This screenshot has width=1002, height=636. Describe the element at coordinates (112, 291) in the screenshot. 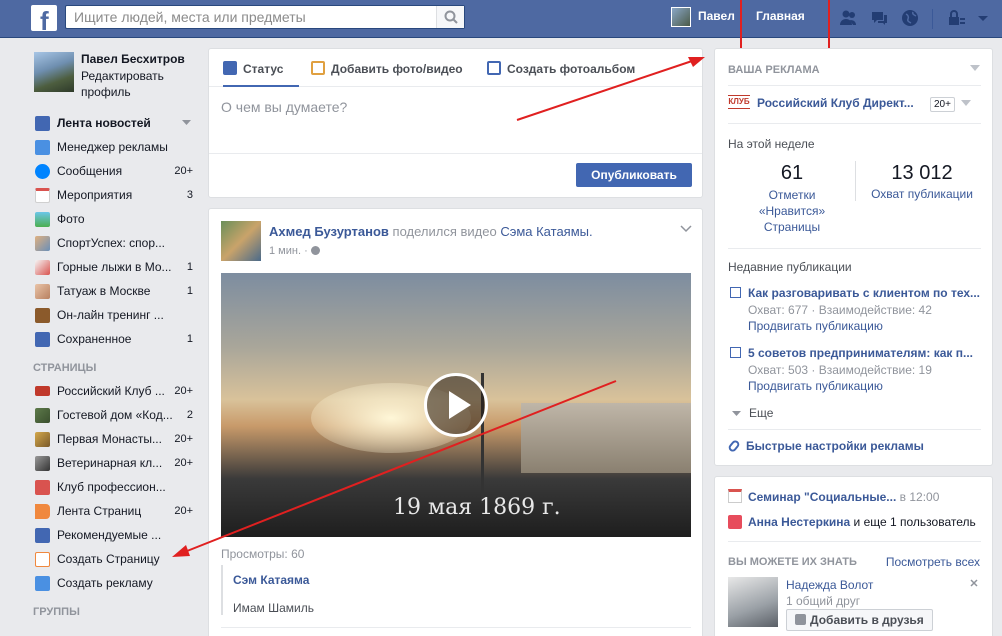

I see `sidebar-item-group: Татуаж в Москве 1` at that location.